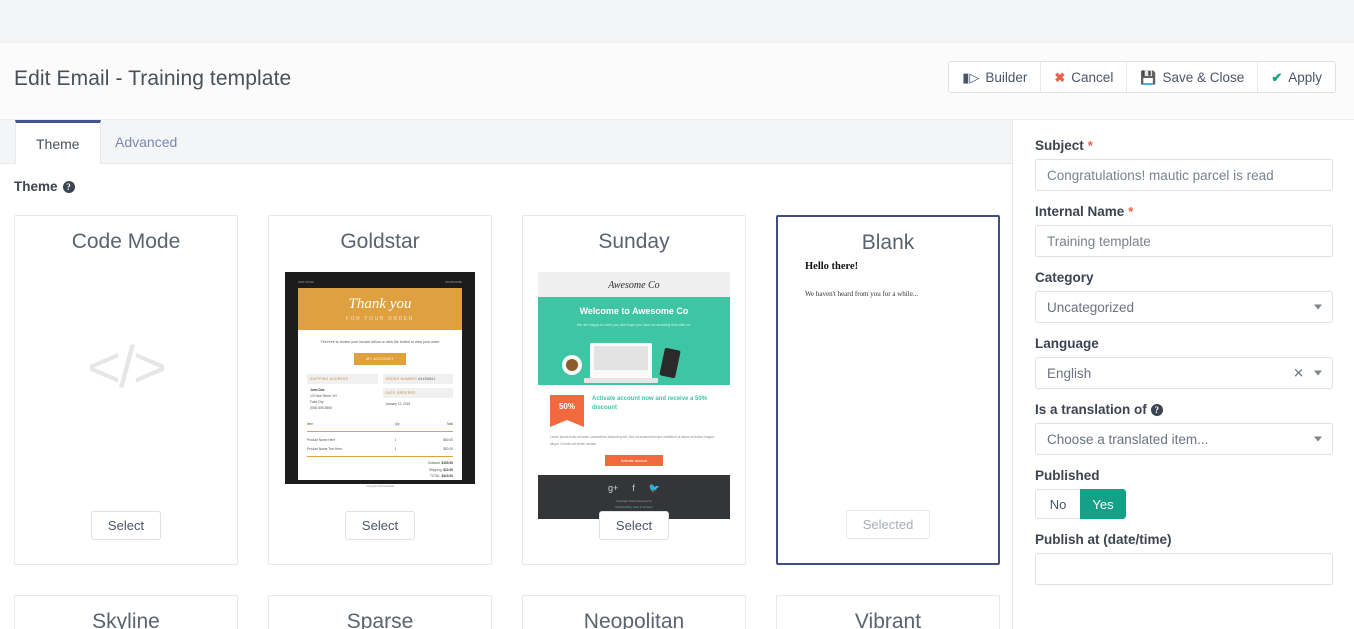 The image size is (1354, 629). I want to click on sunday-footer-line-2: Unsubscribe | View in browser, so click(634, 507).